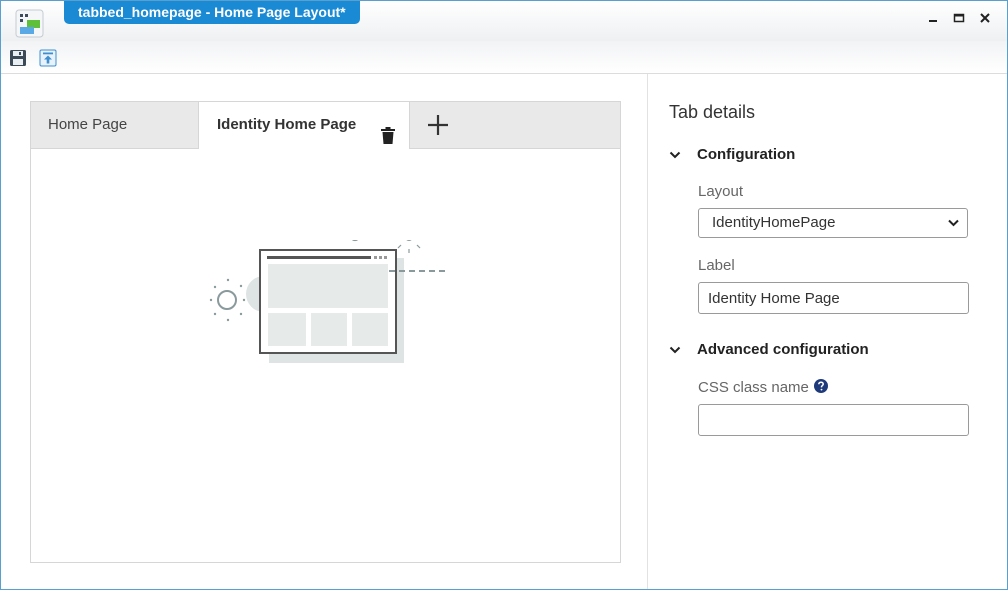  I want to click on save-icon, so click(18, 58).